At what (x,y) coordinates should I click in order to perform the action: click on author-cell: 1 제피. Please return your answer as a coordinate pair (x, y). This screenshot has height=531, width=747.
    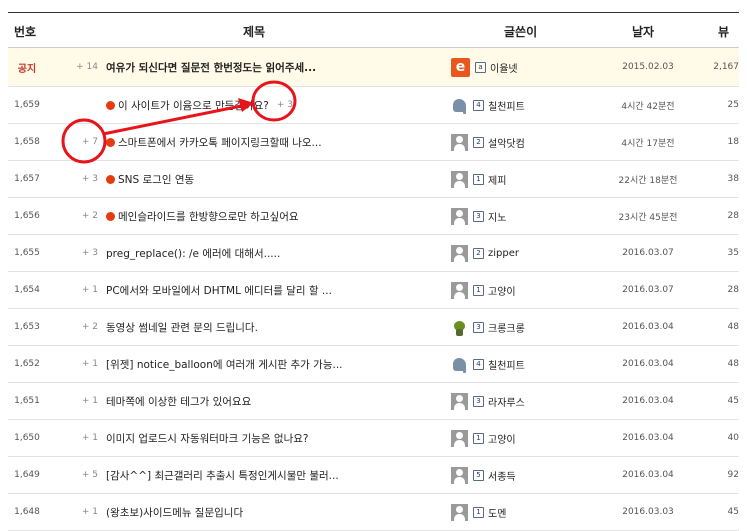
    Looking at the image, I should click on (506, 179).